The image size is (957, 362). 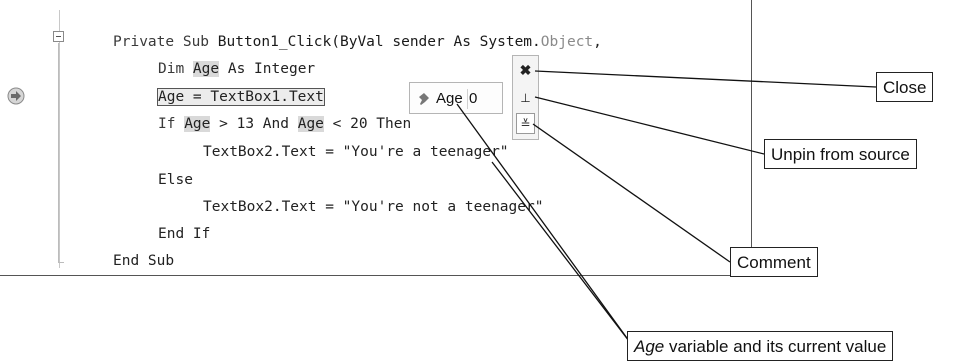 I want to click on callout-comment: Comment, so click(x=774, y=262).